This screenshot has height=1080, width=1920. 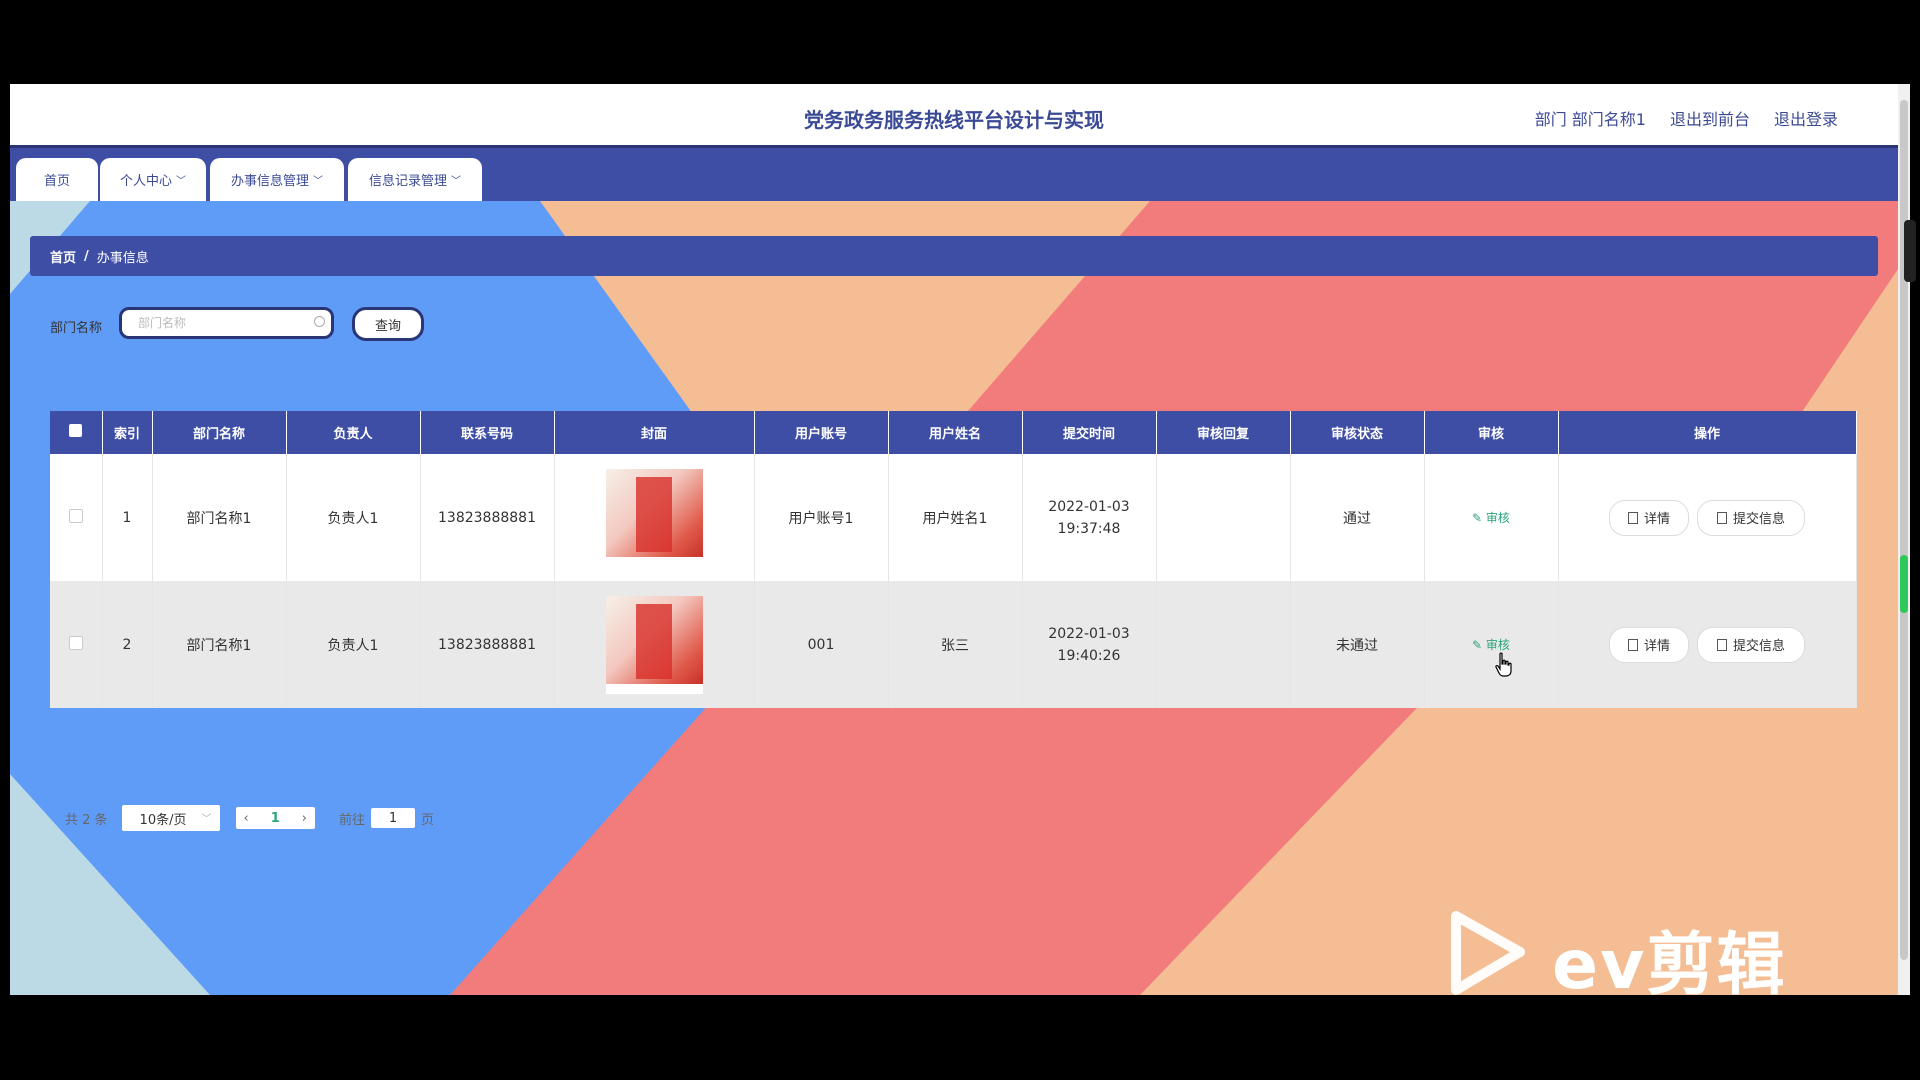 I want to click on nav-personal-center: 个人中心 ﹀, so click(x=153, y=179).